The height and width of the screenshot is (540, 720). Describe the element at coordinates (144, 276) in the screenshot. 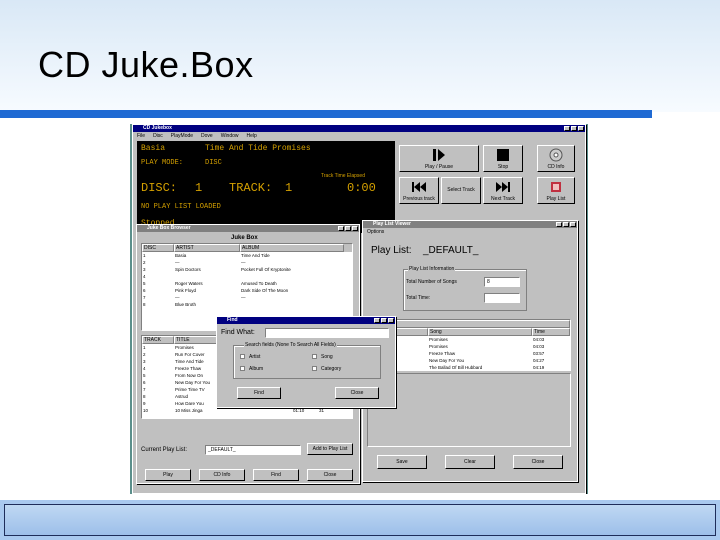

I see `disc-row-cell: 4` at that location.